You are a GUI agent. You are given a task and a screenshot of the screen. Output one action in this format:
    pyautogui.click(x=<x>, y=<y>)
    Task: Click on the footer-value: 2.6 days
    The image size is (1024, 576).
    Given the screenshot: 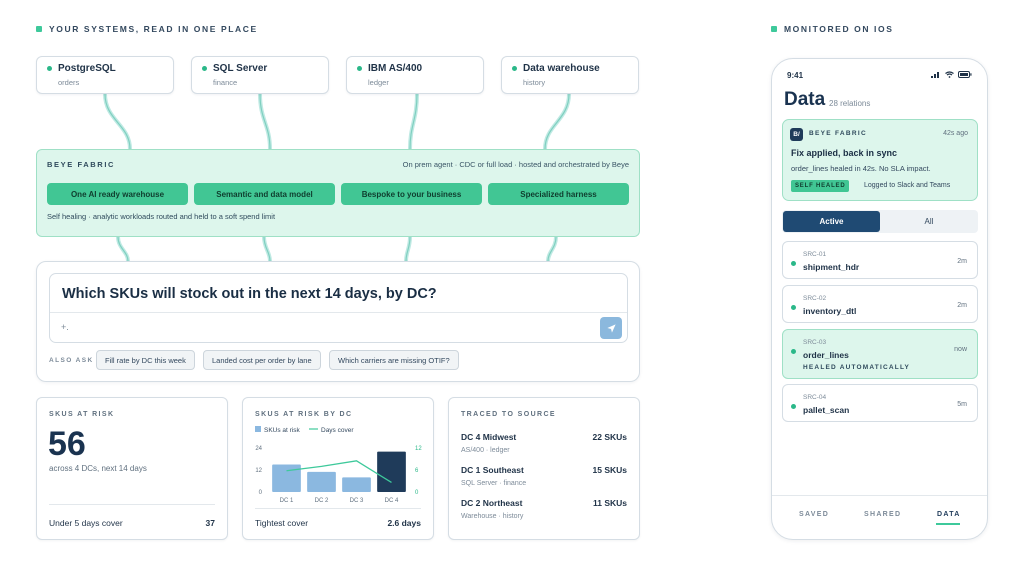 What is the action you would take?
    pyautogui.click(x=404, y=523)
    